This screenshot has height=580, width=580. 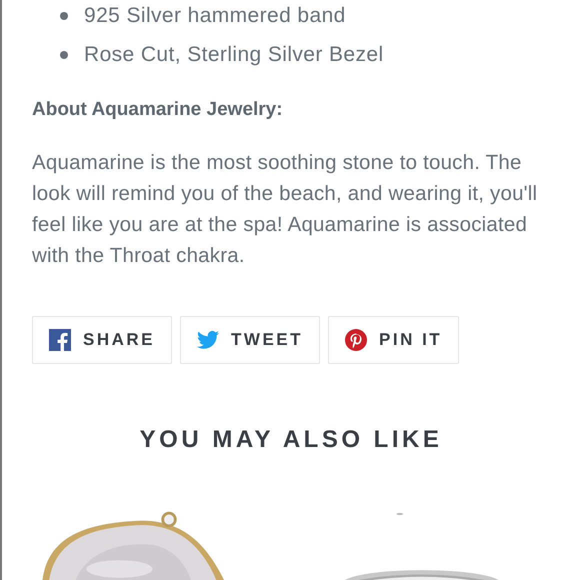 What do you see at coordinates (234, 54) in the screenshot?
I see `list-item: Rose Cut, Sterling Silver Bezel` at bounding box center [234, 54].